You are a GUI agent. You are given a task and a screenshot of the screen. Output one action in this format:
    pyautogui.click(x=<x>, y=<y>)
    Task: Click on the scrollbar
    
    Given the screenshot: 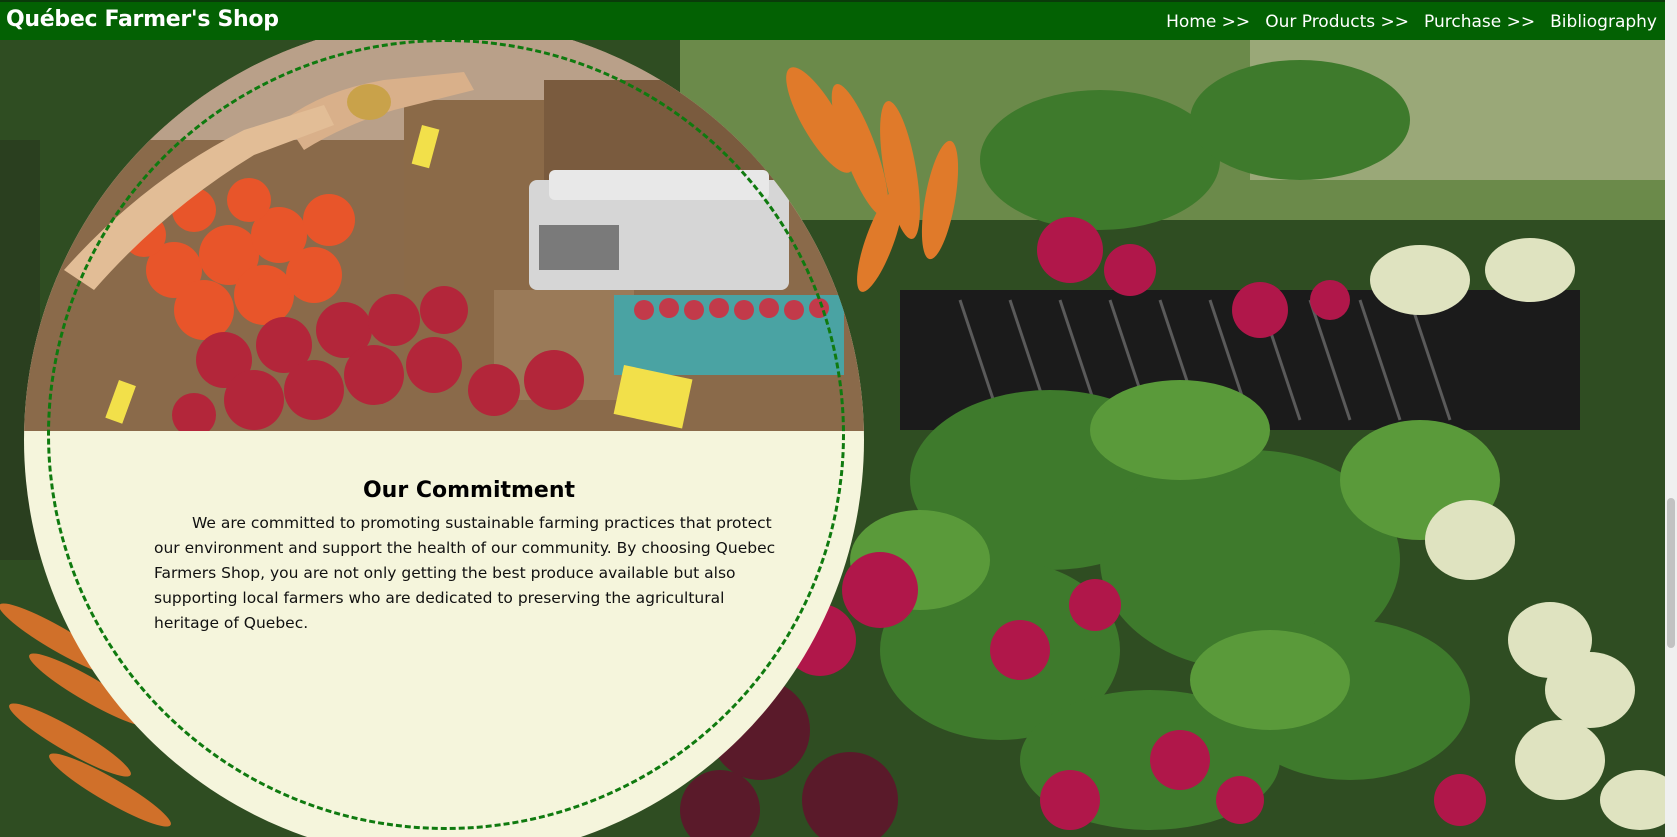 What is the action you would take?
    pyautogui.click(x=1671, y=418)
    